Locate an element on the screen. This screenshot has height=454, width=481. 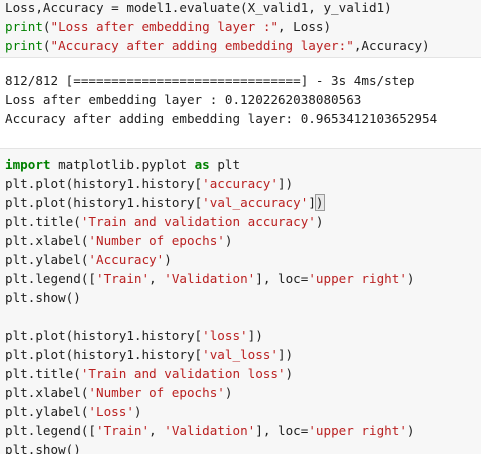
code-token: 'accuracy' is located at coordinates (240, 183).